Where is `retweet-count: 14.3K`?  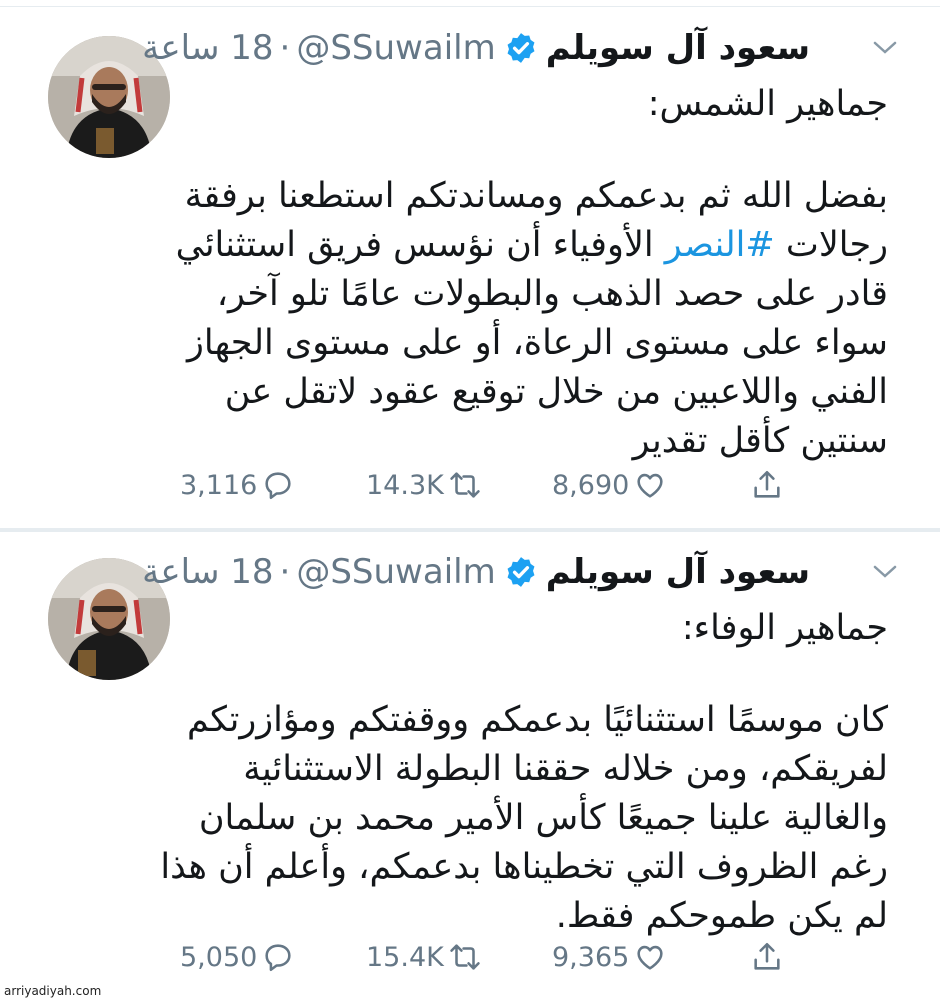
retweet-count: 14.3K is located at coordinates (405, 485).